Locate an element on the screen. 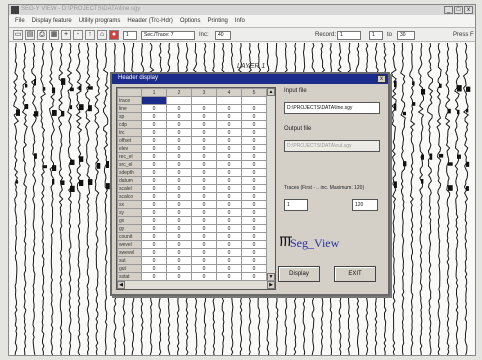  menu-info: Info is located at coordinates (240, 21).